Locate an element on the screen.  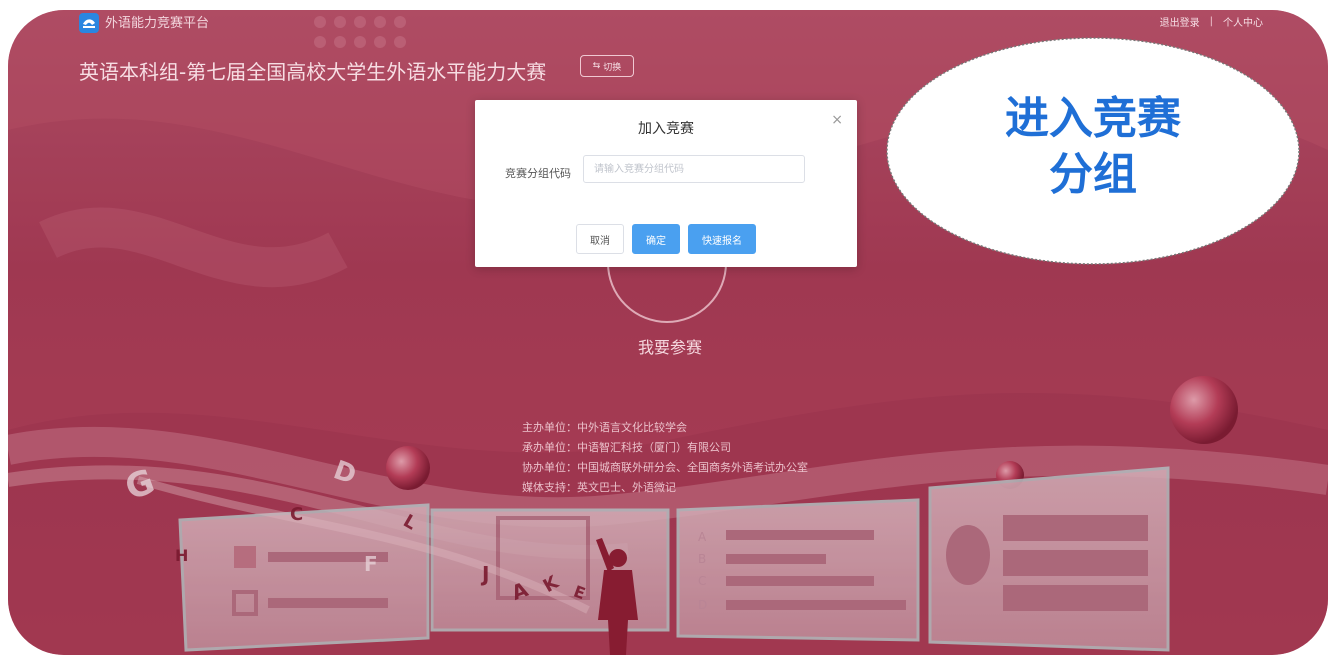
group-code-label: 竞赛分组代码 is located at coordinates (538, 173).